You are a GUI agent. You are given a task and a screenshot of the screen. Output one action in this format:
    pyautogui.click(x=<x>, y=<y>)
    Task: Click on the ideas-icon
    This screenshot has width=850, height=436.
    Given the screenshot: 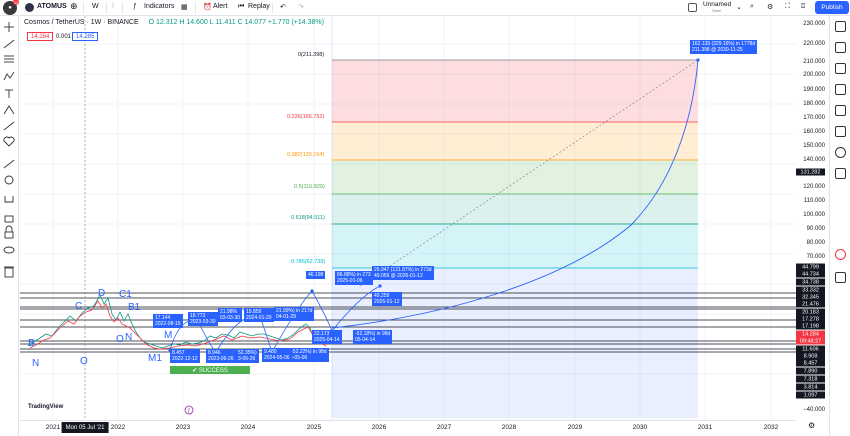 What is the action you would take?
    pyautogui.click(x=840, y=110)
    